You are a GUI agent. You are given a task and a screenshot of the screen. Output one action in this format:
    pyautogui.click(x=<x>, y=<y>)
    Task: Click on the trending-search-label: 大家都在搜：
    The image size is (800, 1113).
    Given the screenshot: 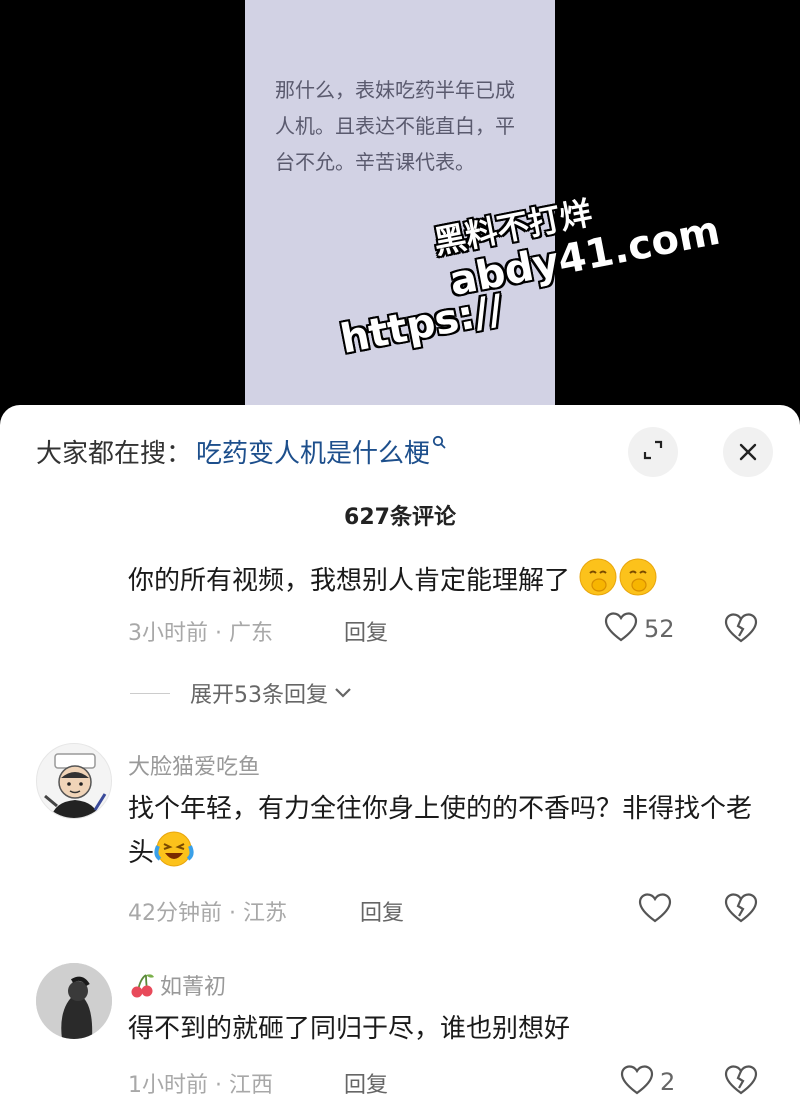 What is the action you would take?
    pyautogui.click(x=114, y=453)
    